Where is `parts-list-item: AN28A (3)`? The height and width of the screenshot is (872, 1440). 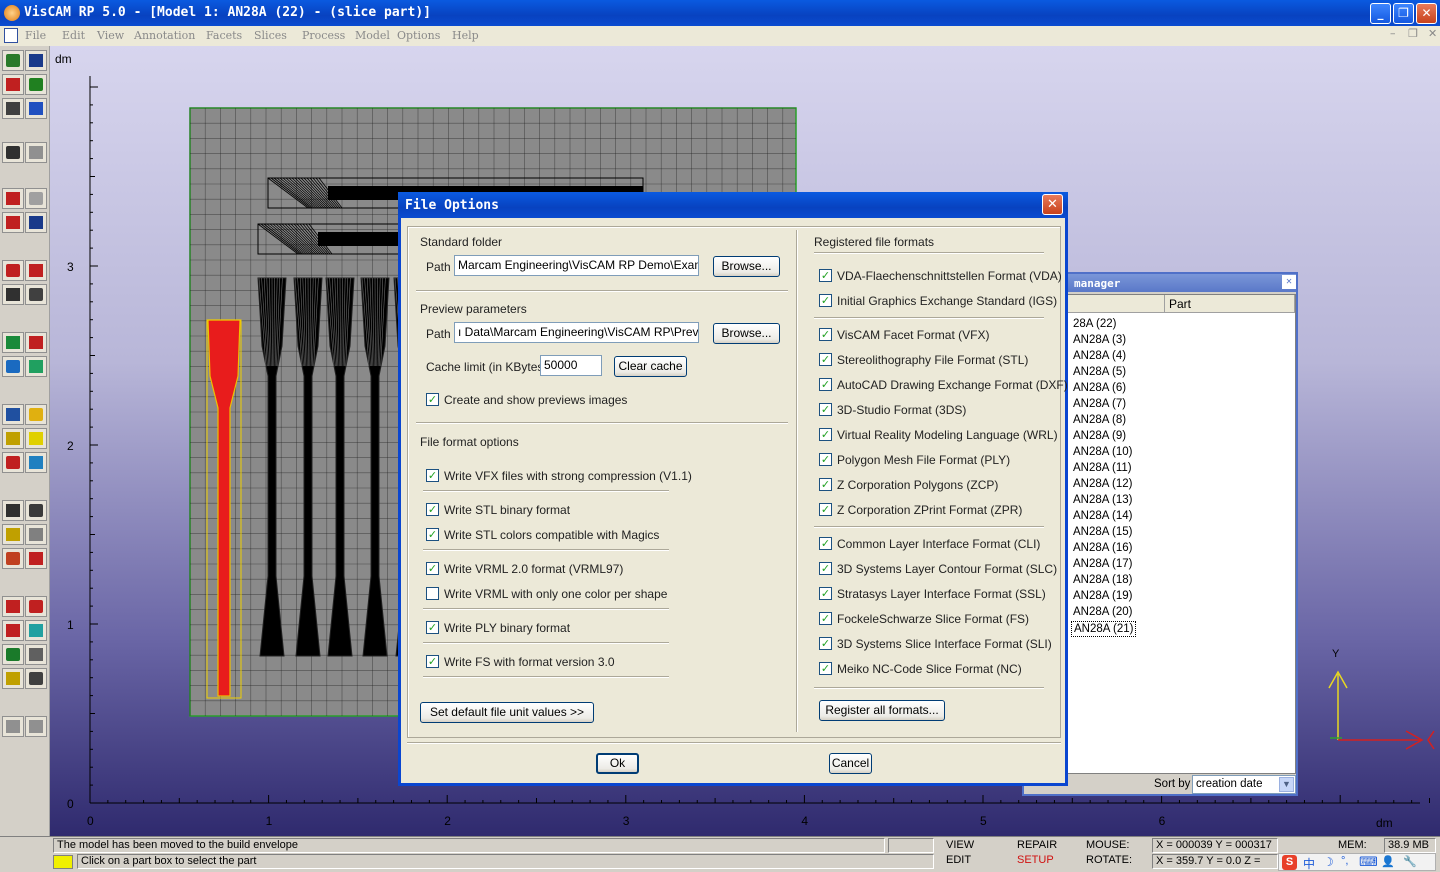
parts-list-item: AN28A (3) is located at coordinates (1099, 340).